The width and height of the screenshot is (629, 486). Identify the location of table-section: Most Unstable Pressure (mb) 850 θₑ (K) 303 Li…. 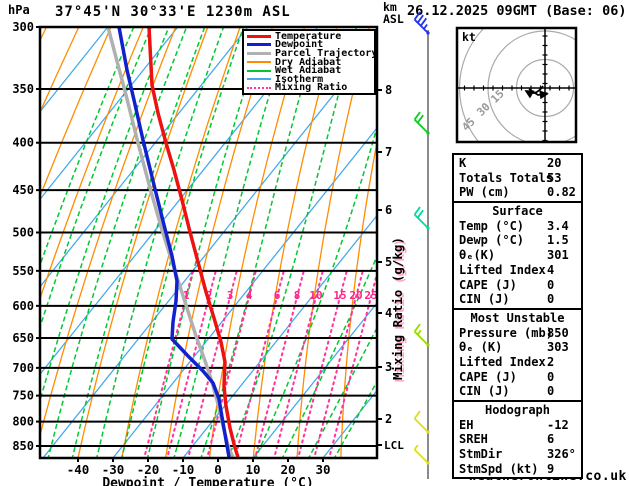
(517, 354).